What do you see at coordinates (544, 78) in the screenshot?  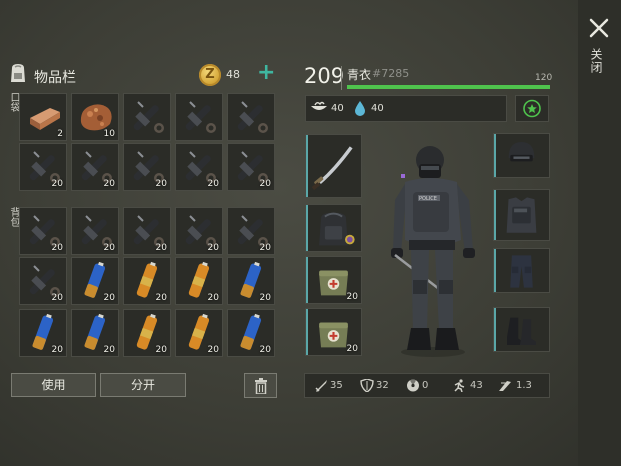 I see `xp-max: 120` at bounding box center [544, 78].